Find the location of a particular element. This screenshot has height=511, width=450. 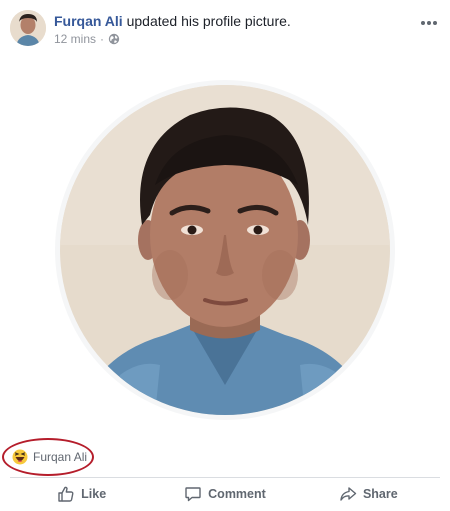

more-options-icon is located at coordinates (429, 19).